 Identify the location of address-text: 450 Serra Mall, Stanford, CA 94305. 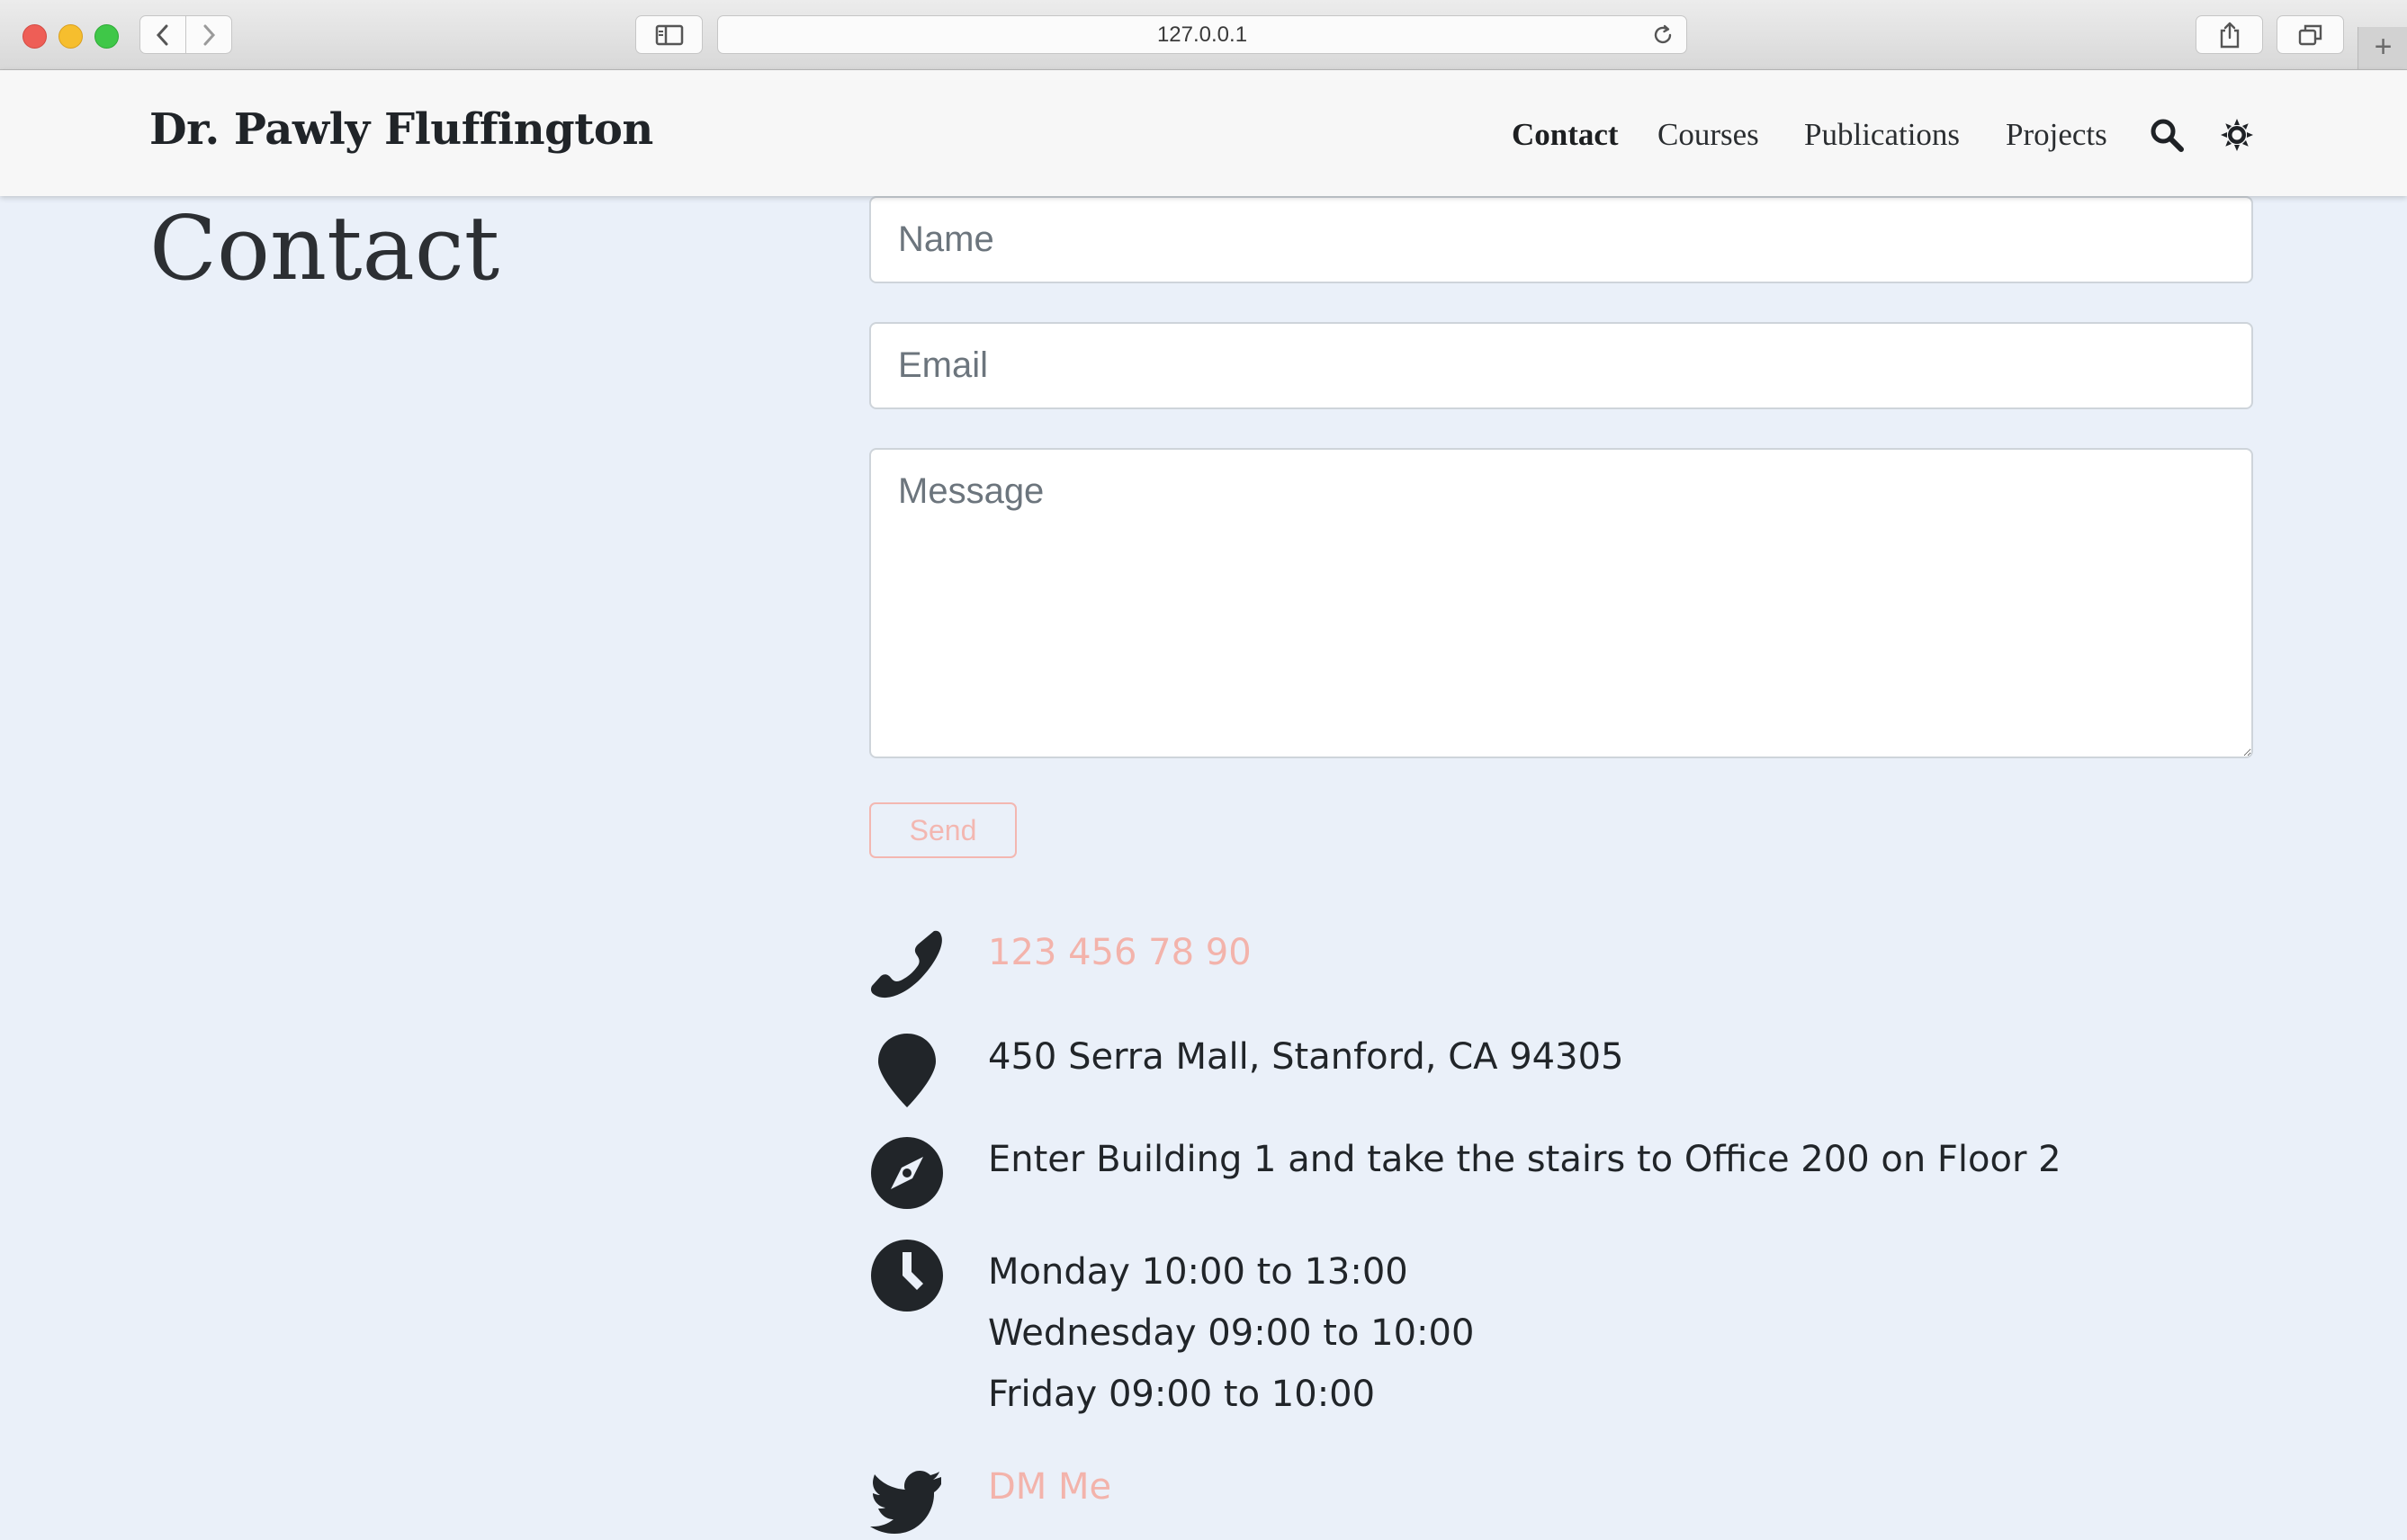
(1306, 1057).